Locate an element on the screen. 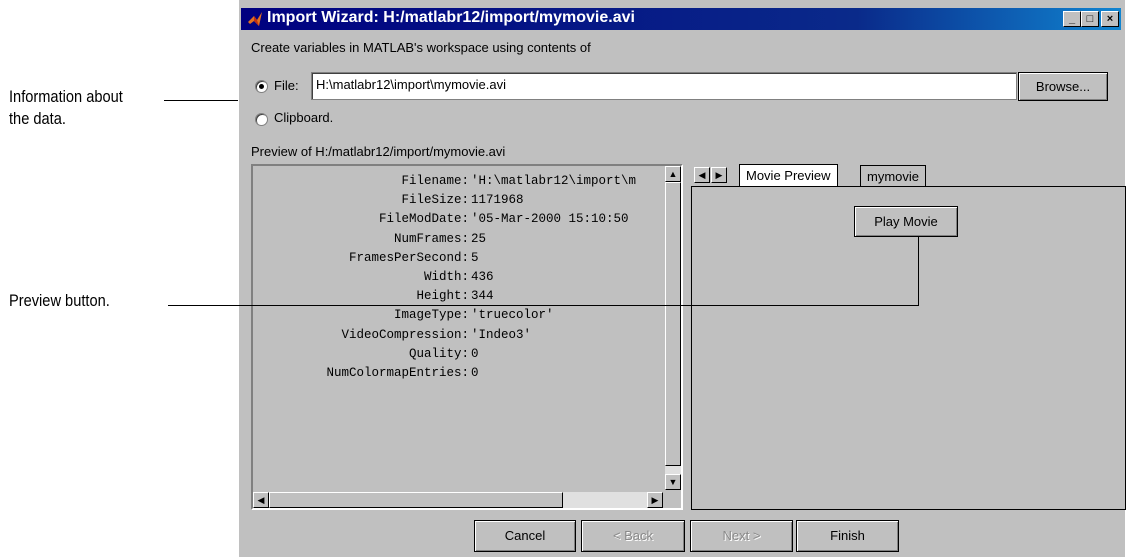 The width and height of the screenshot is (1132, 557). info-key: VideoCompression: is located at coordinates (405, 334).